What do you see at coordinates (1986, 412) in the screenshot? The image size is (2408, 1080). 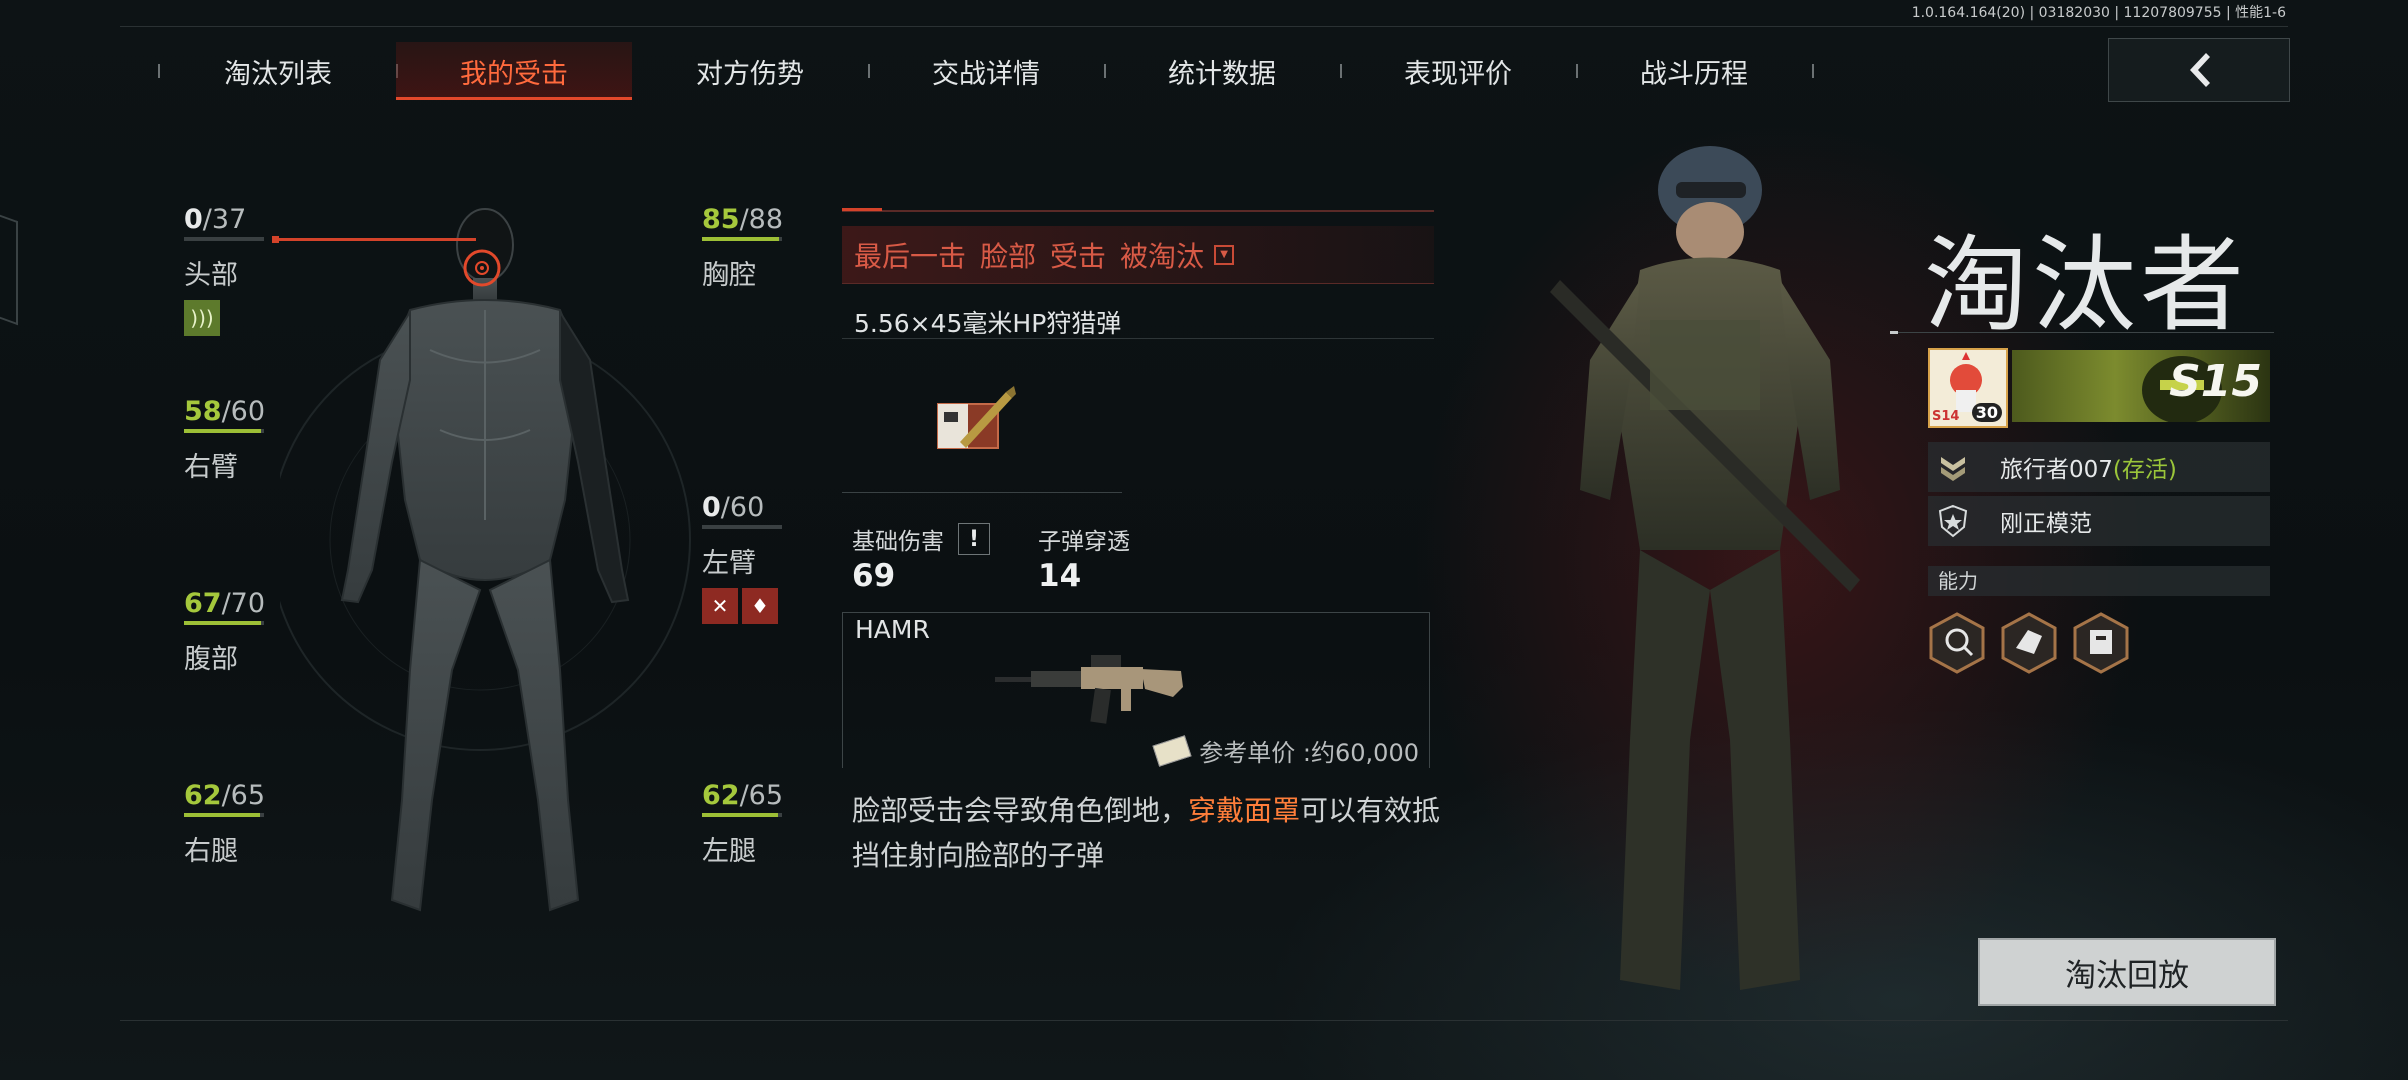 I see `badge-level: 30` at bounding box center [1986, 412].